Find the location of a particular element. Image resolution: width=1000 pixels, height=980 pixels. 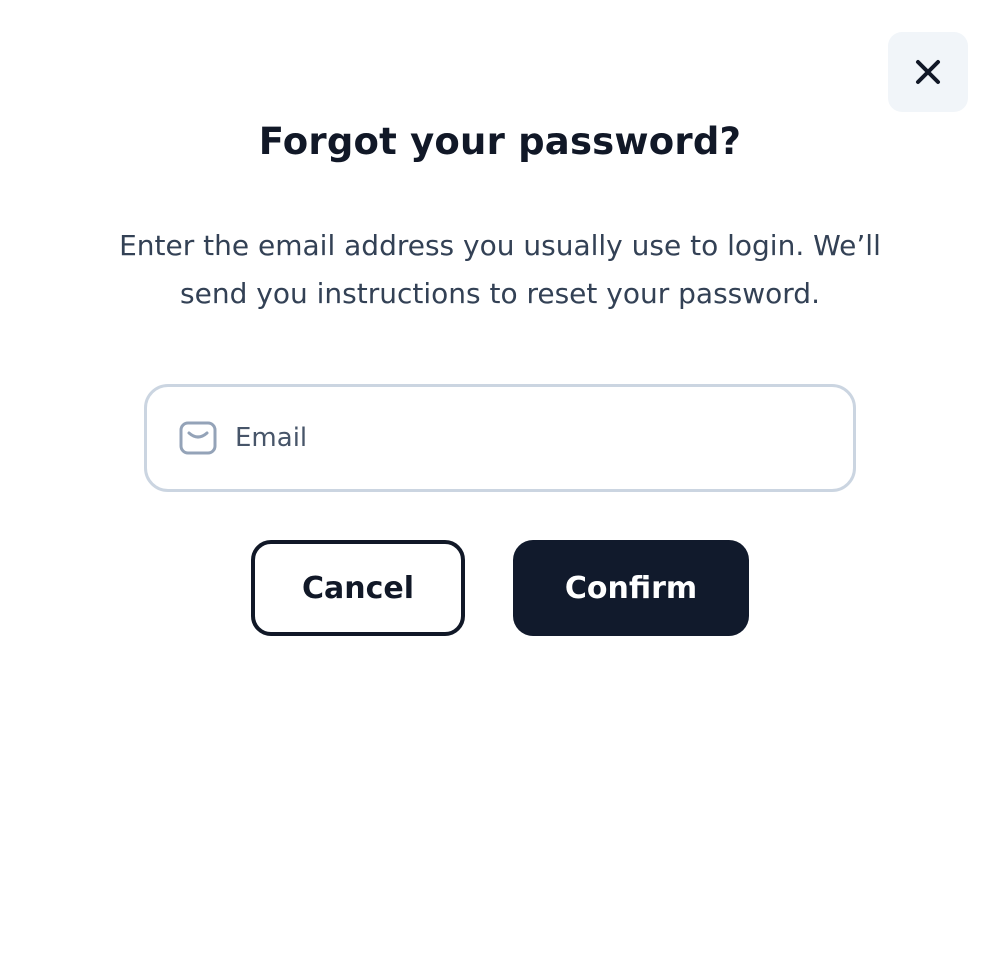

close-button is located at coordinates (928, 72).